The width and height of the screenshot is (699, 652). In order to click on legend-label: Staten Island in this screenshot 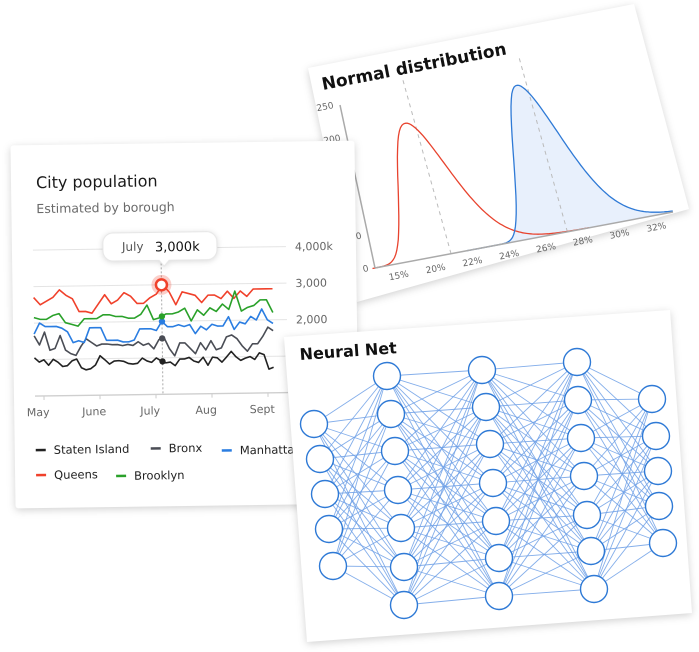, I will do `click(92, 449)`.